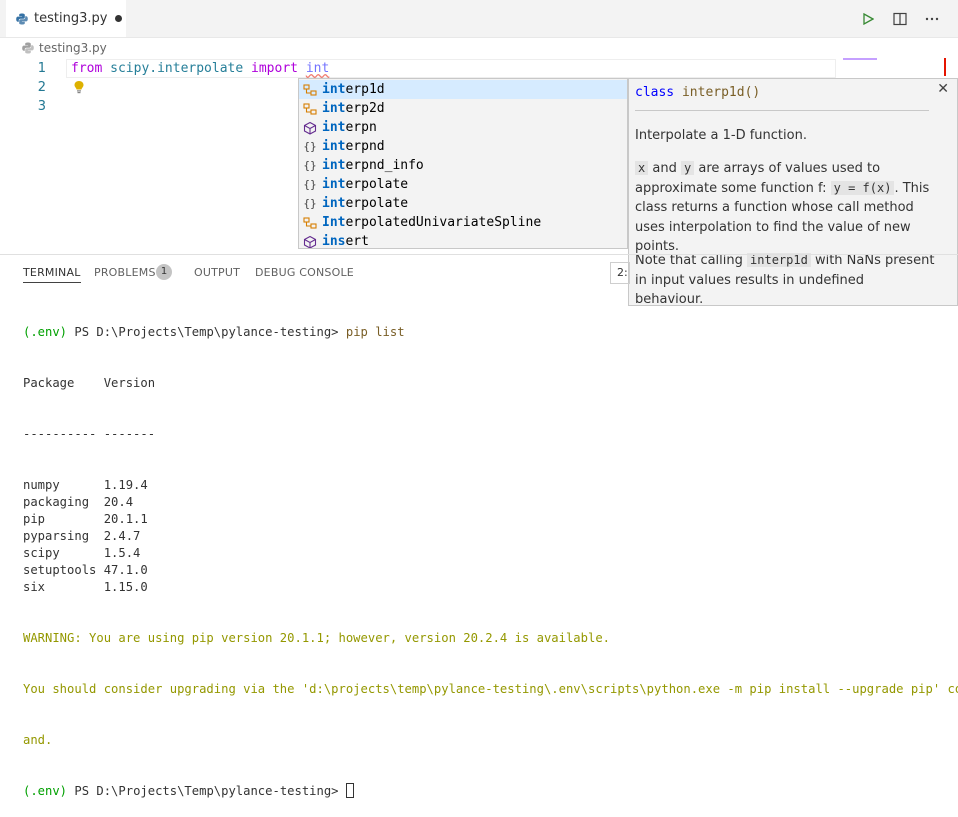  I want to click on package-line: scipy 1.5.4, so click(82, 553).